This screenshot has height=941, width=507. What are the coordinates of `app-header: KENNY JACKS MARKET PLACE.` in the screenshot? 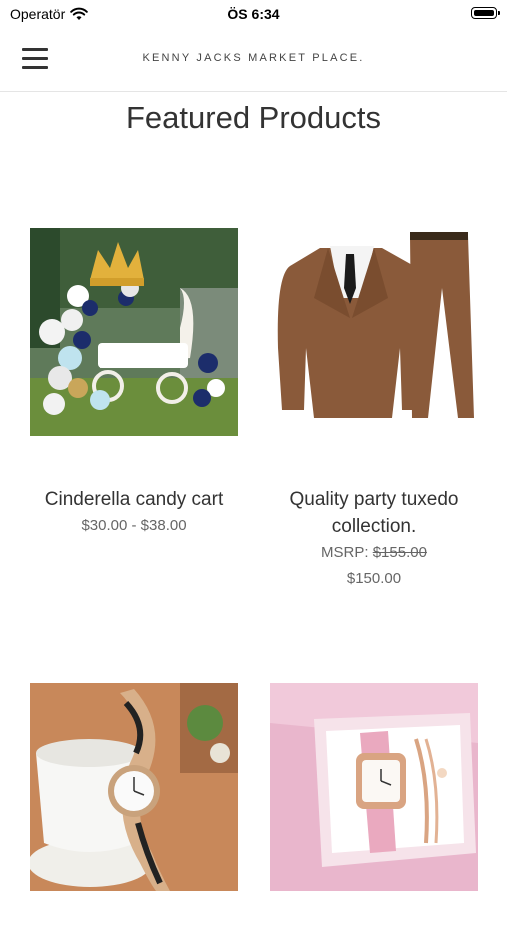 It's located at (253, 61).